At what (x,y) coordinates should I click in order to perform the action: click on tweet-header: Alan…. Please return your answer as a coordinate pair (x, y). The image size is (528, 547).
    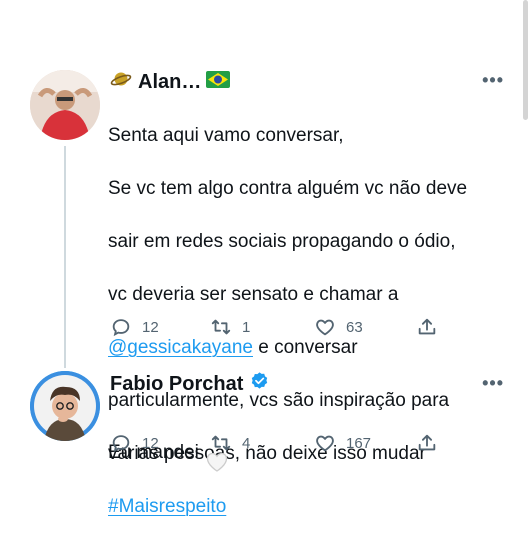
    Looking at the image, I should click on (170, 82).